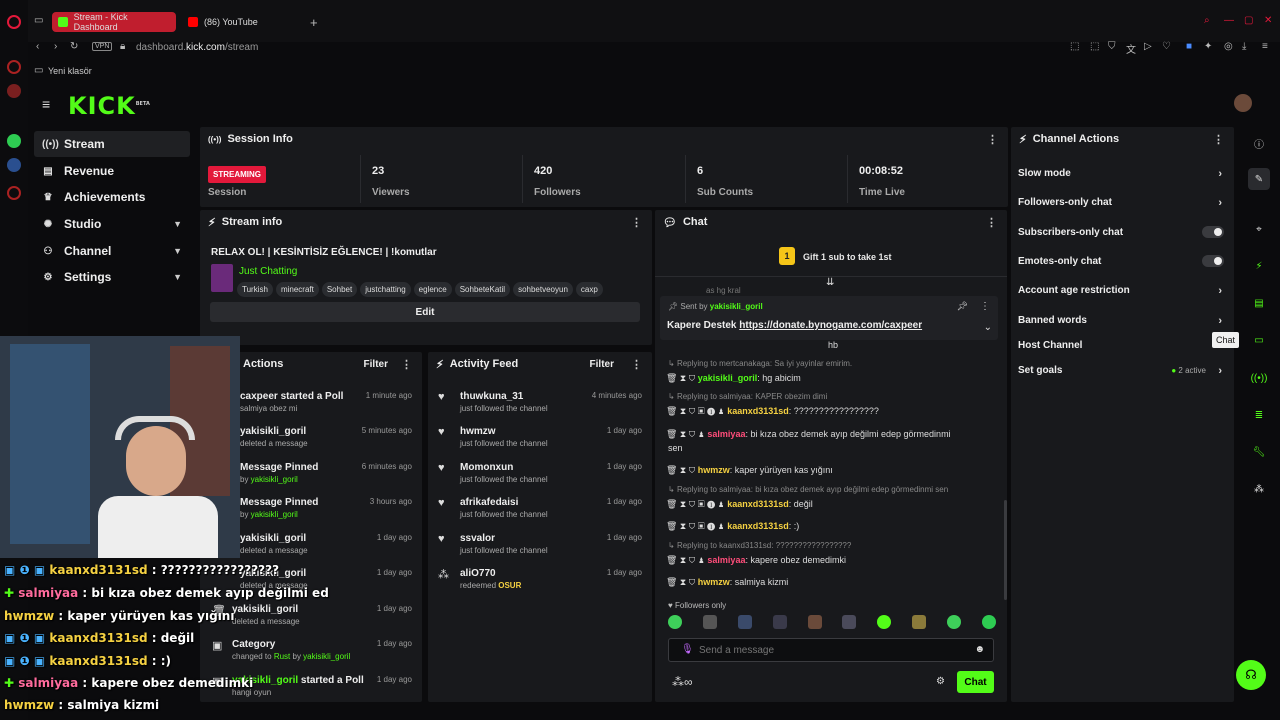 Image resolution: width=1280 pixels, height=720 pixels. What do you see at coordinates (1251, 675) in the screenshot?
I see `support-headset-icon: ☊` at bounding box center [1251, 675].